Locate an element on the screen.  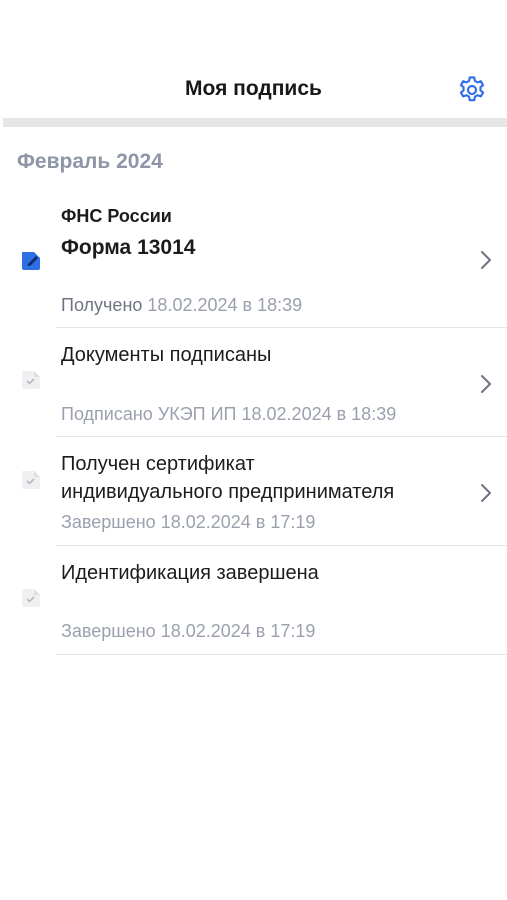
list-divider is located at coordinates (281, 654).